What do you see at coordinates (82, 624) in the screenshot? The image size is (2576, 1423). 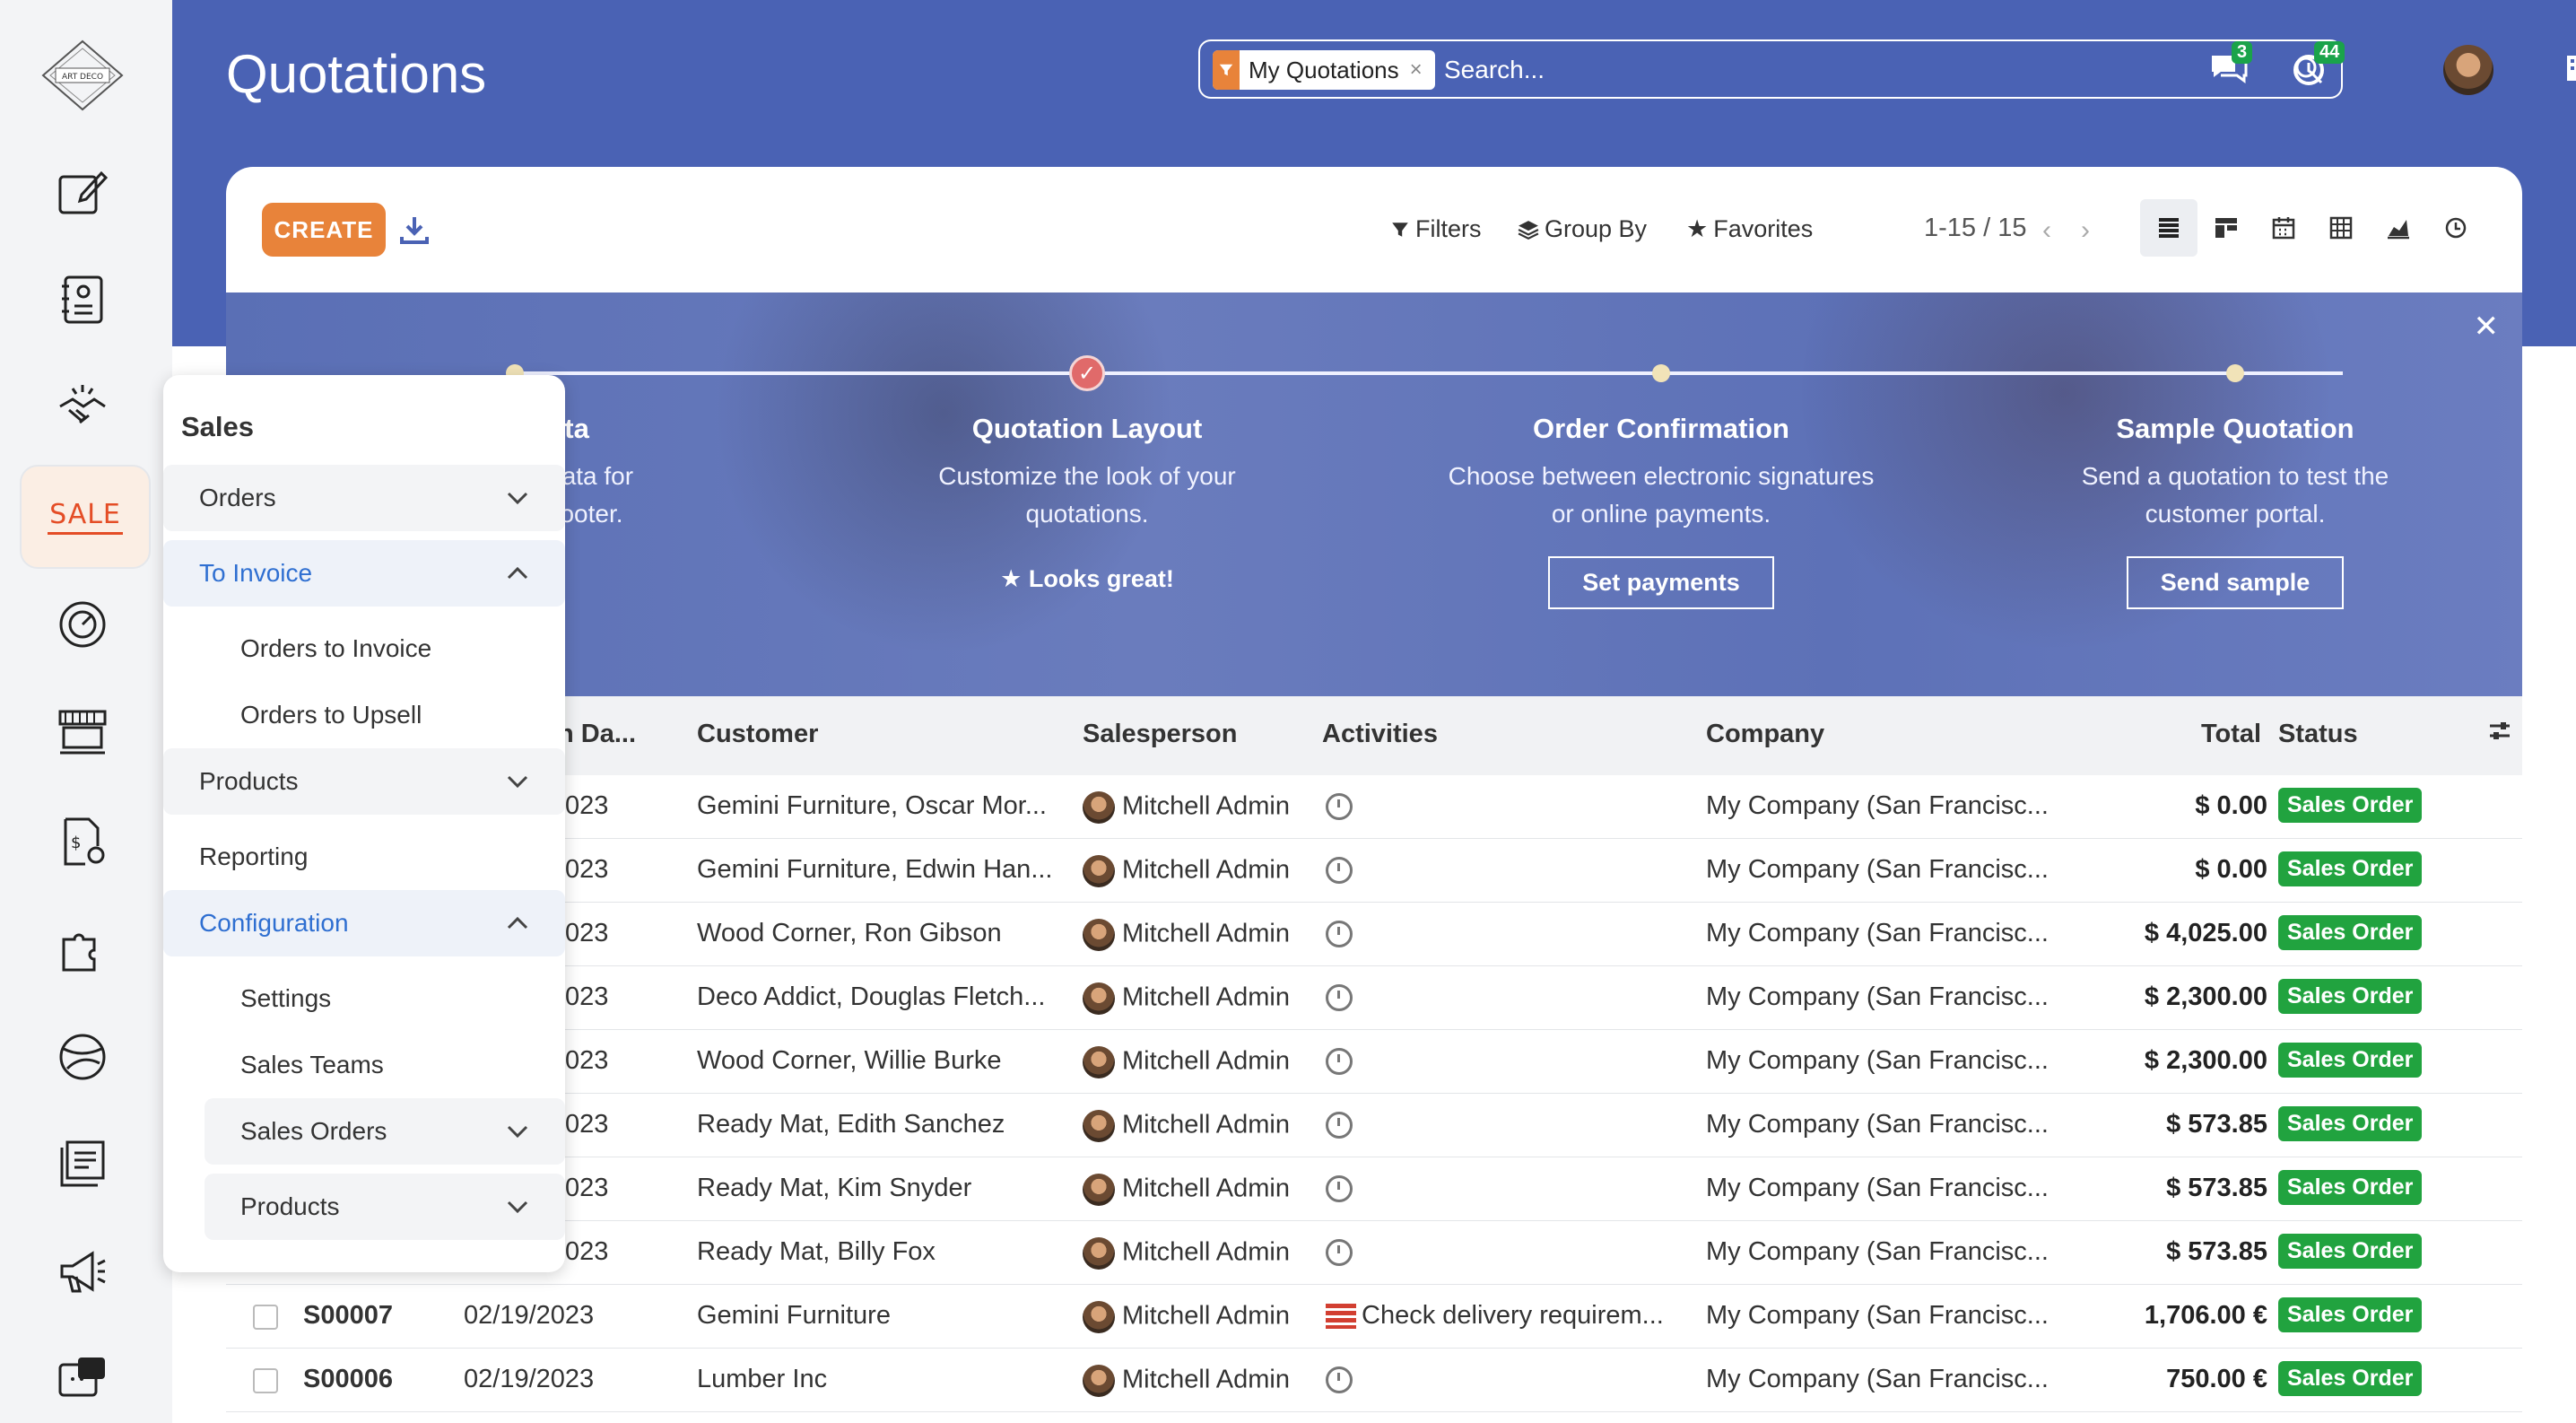 I see `dashboard-gauge-icon` at bounding box center [82, 624].